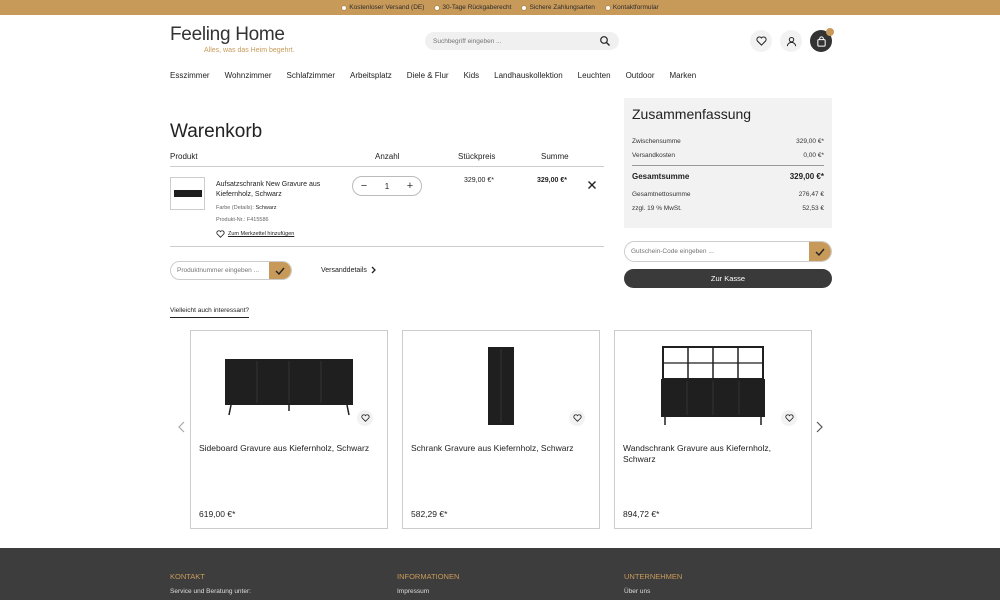 This screenshot has height=600, width=1000. What do you see at coordinates (428, 576) in the screenshot?
I see `footer-heading: INFORMATIONEN` at bounding box center [428, 576].